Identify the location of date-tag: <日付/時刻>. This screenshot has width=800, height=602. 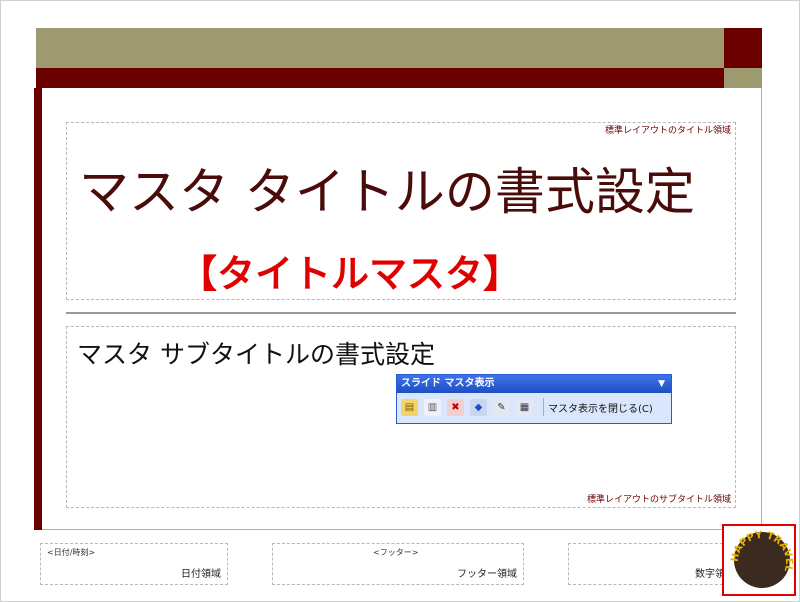
(71, 552).